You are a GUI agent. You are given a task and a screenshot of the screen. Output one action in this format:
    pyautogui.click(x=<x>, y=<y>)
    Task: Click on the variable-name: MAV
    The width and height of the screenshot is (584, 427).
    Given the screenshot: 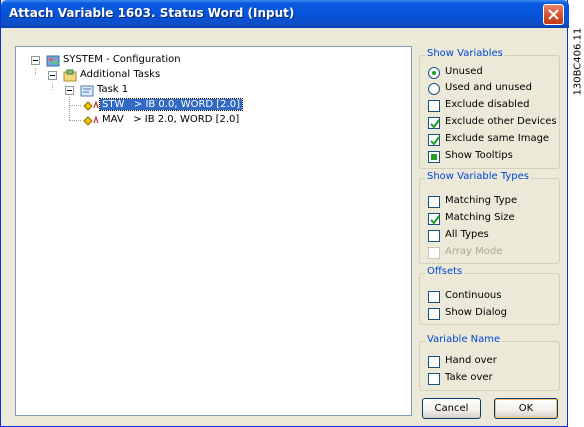 What is the action you would take?
    pyautogui.click(x=113, y=119)
    